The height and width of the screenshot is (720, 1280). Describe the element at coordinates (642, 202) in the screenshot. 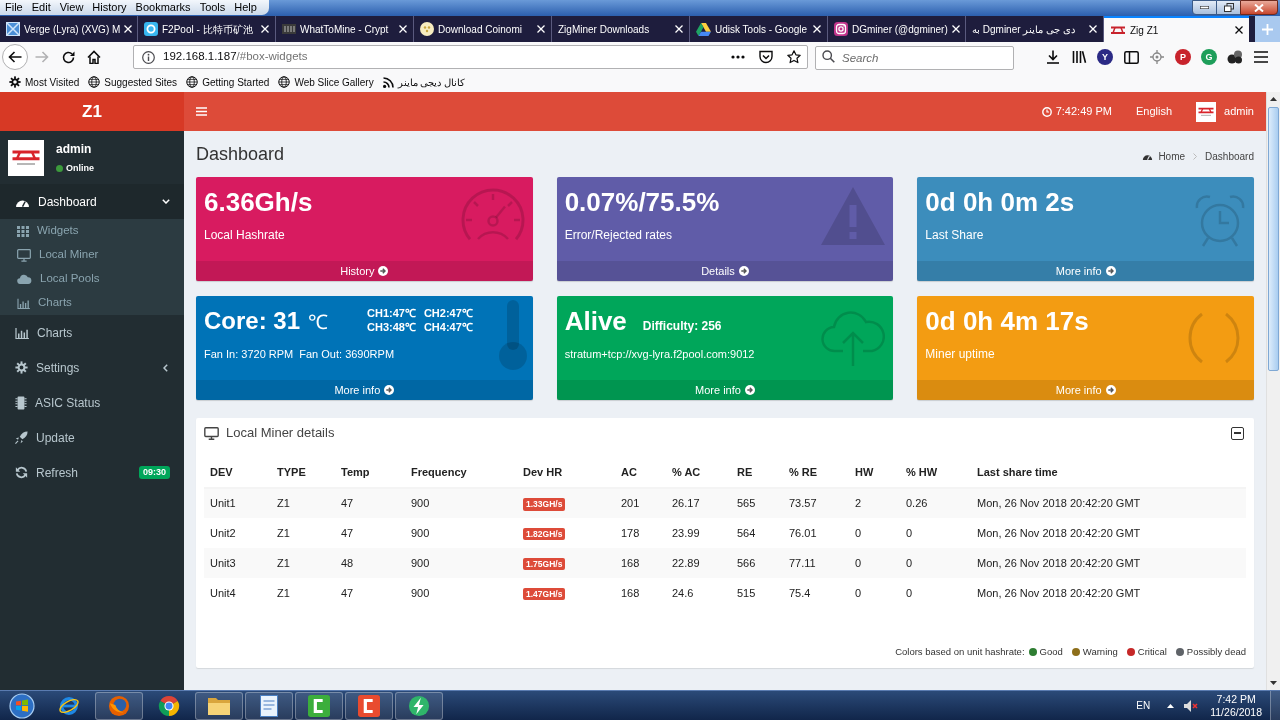

I see `info-value: 0.07%/75.5%` at that location.